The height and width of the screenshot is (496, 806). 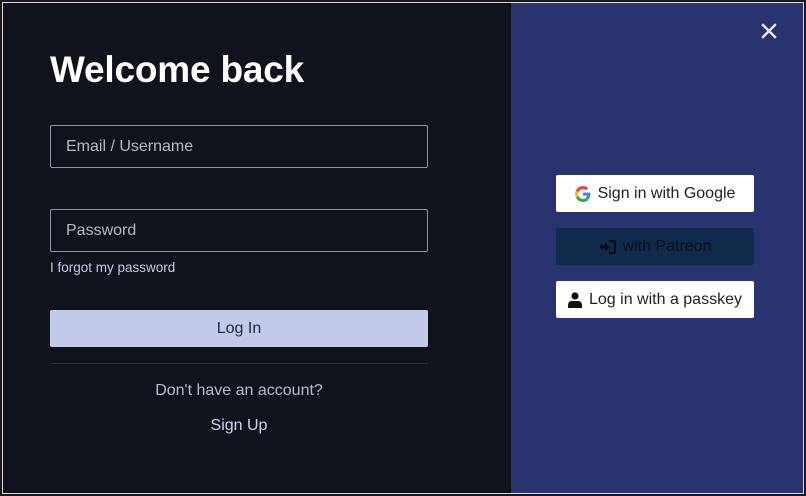 What do you see at coordinates (667, 246) in the screenshot?
I see `patreon-sign-in-label: with Patreon` at bounding box center [667, 246].